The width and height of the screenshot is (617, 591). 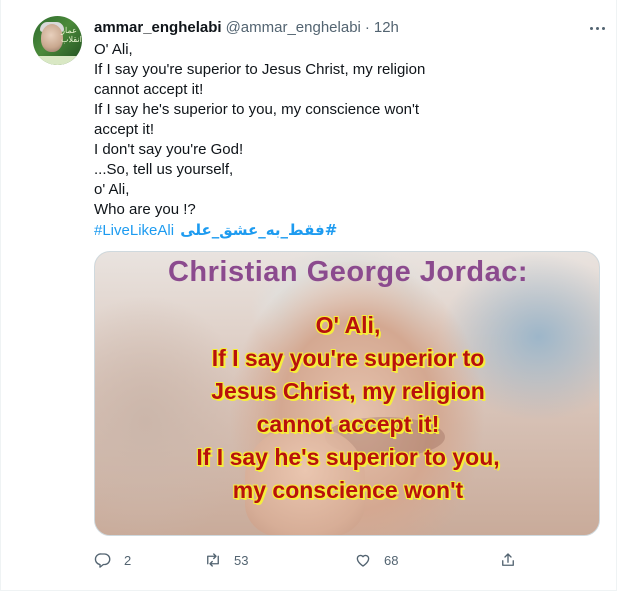 What do you see at coordinates (158, 27) in the screenshot?
I see `display-name: ammar_enghelabi` at bounding box center [158, 27].